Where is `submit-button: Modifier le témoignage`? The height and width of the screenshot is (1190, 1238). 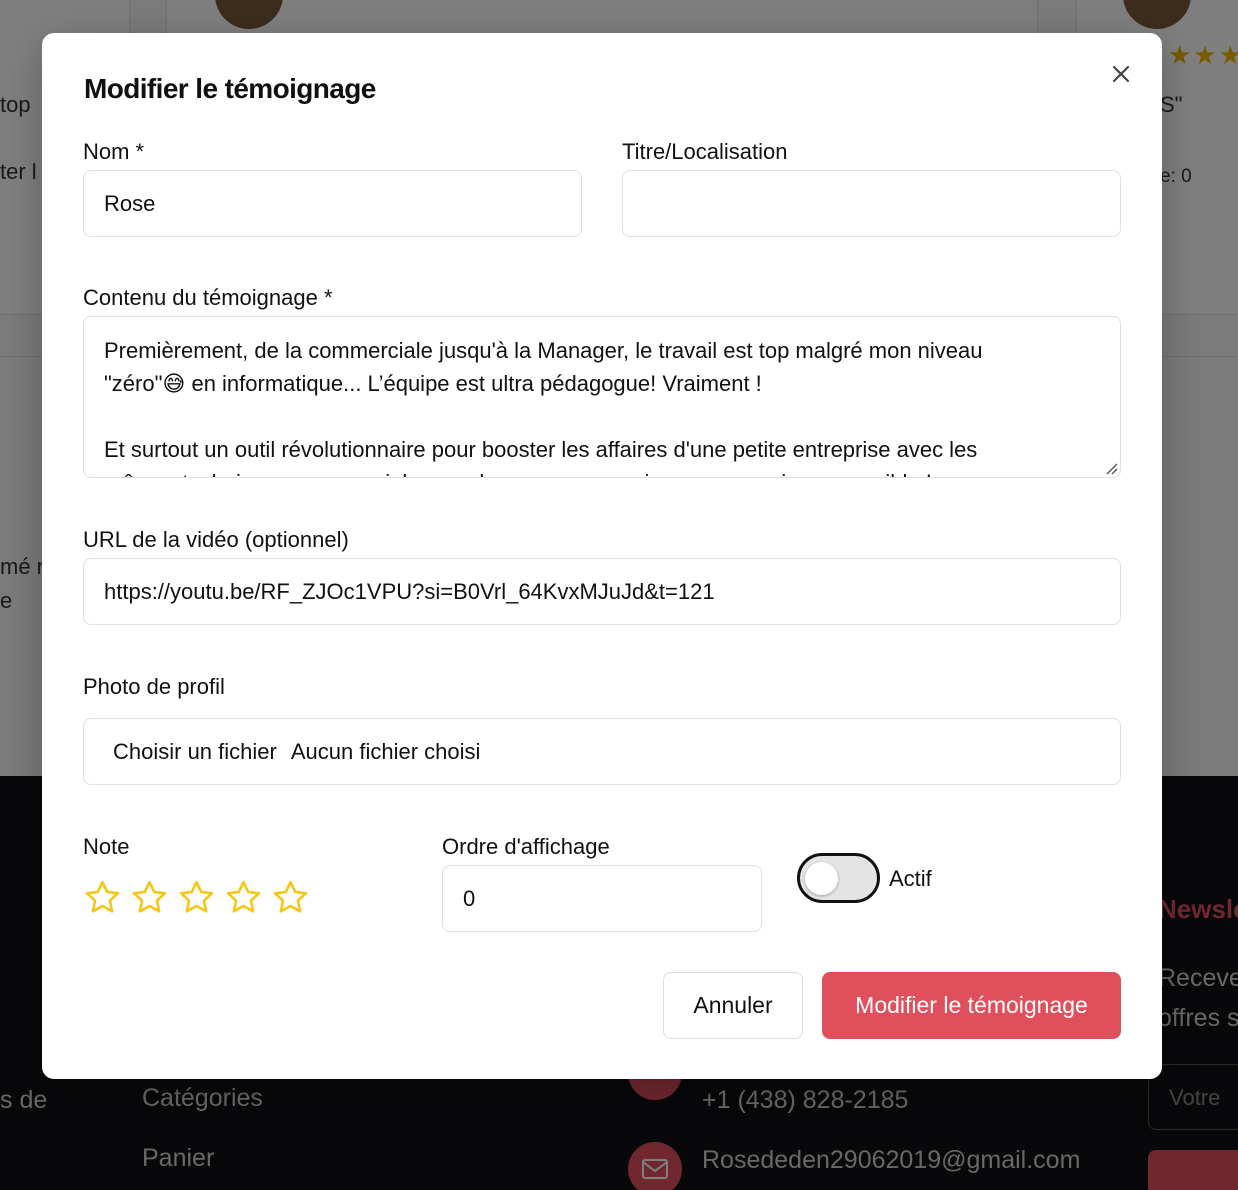 submit-button: Modifier le témoignage is located at coordinates (971, 1005).